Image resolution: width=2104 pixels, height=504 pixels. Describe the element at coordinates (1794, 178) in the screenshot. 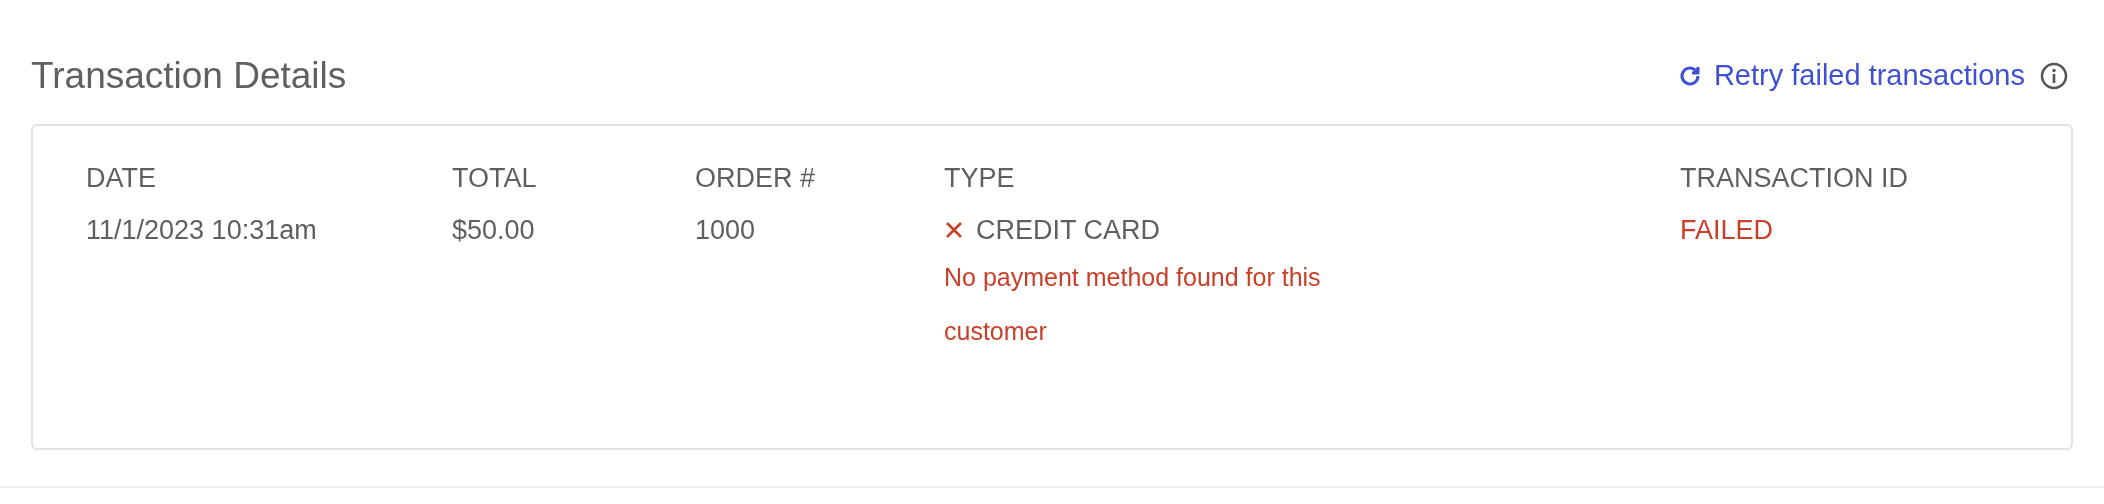

I see `column-header: TRANSACTION ID` at that location.